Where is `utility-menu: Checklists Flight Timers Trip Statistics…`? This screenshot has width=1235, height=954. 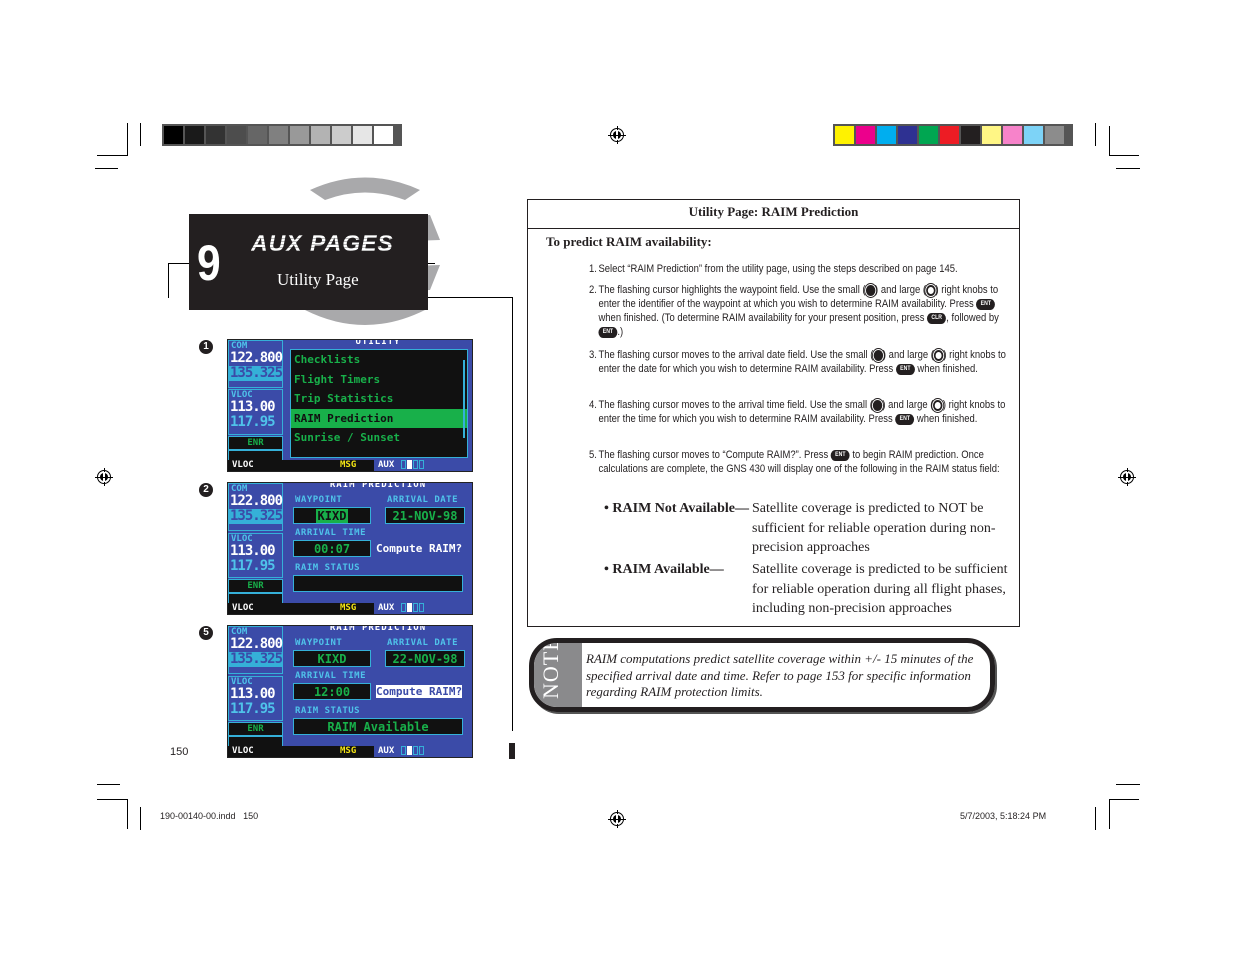 utility-menu: Checklists Flight Timers Trip Statistics… is located at coordinates (379, 403).